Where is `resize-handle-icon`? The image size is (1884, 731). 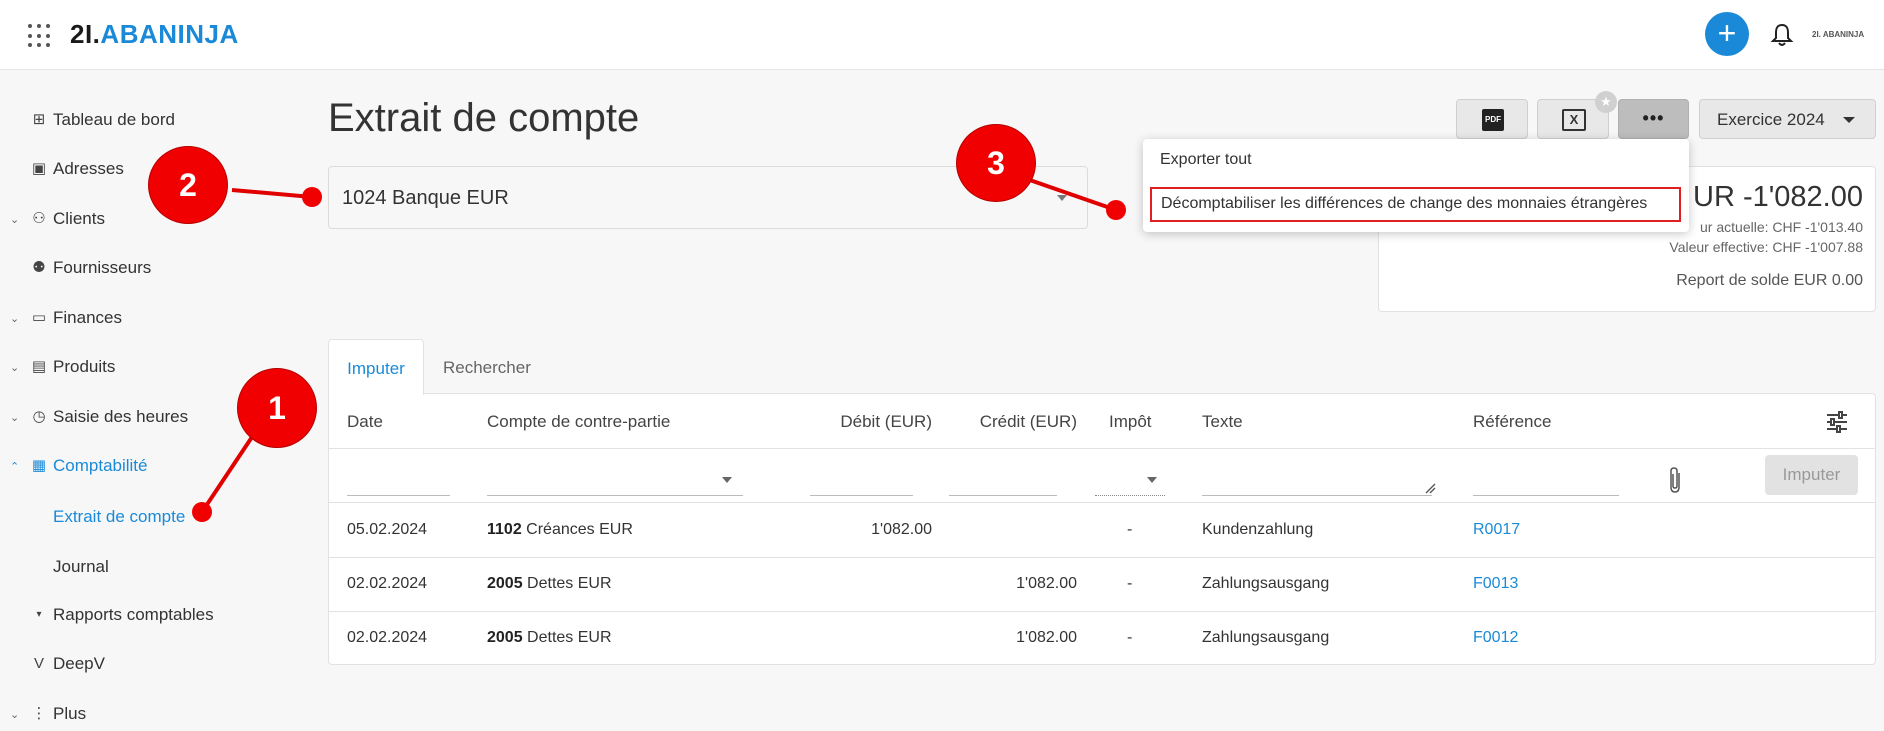 resize-handle-icon is located at coordinates (1430, 488).